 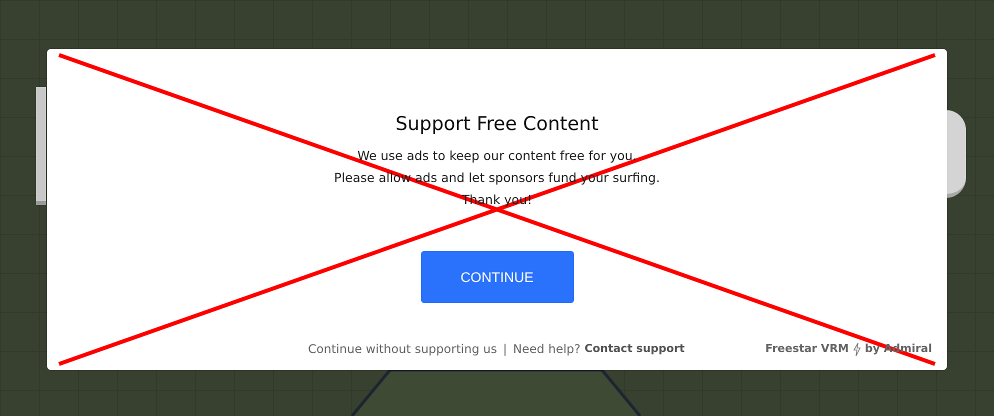 I want to click on continue-button: CONTINUE, so click(x=497, y=277).